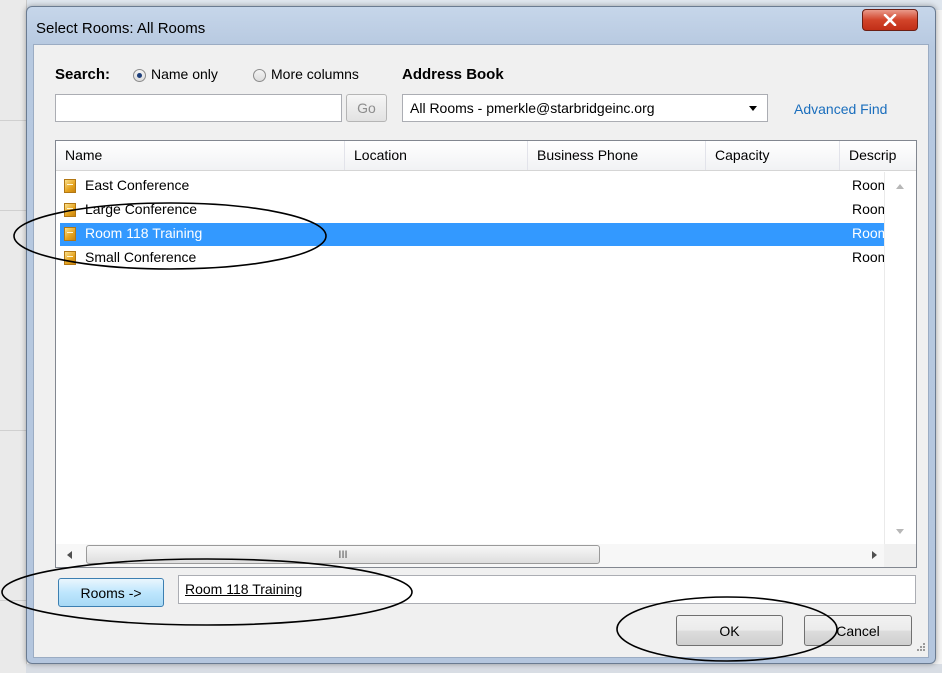 This screenshot has height=673, width=942. I want to click on column-header-business-phone: Business Phone, so click(617, 155).